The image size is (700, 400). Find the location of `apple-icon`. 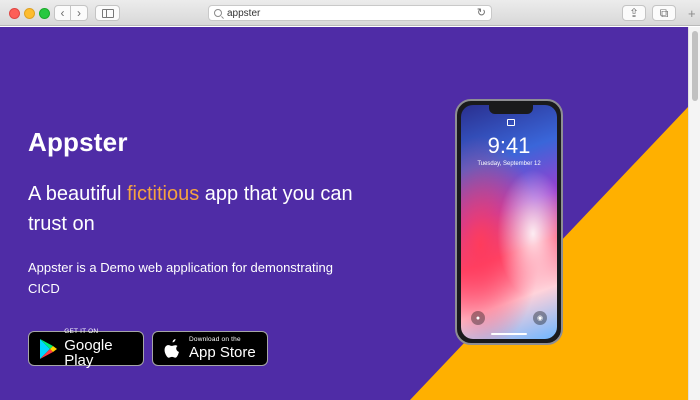

apple-icon is located at coordinates (172, 349).